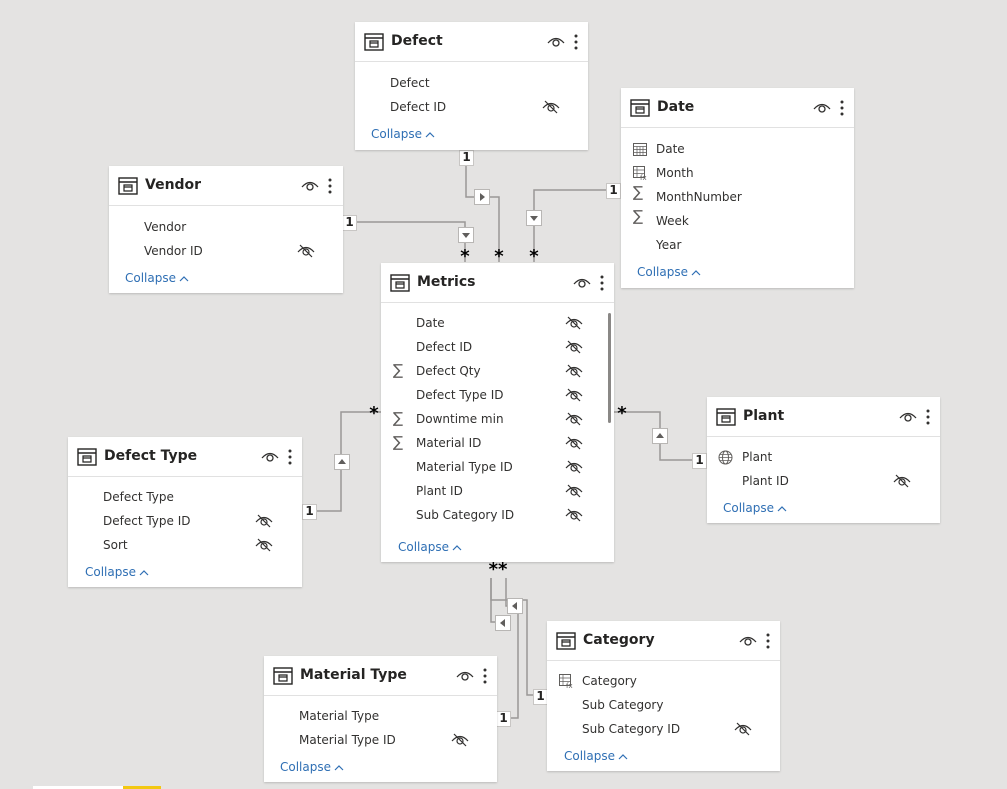  Describe the element at coordinates (448, 371) in the screenshot. I see `field-row: Defect Qty` at that location.